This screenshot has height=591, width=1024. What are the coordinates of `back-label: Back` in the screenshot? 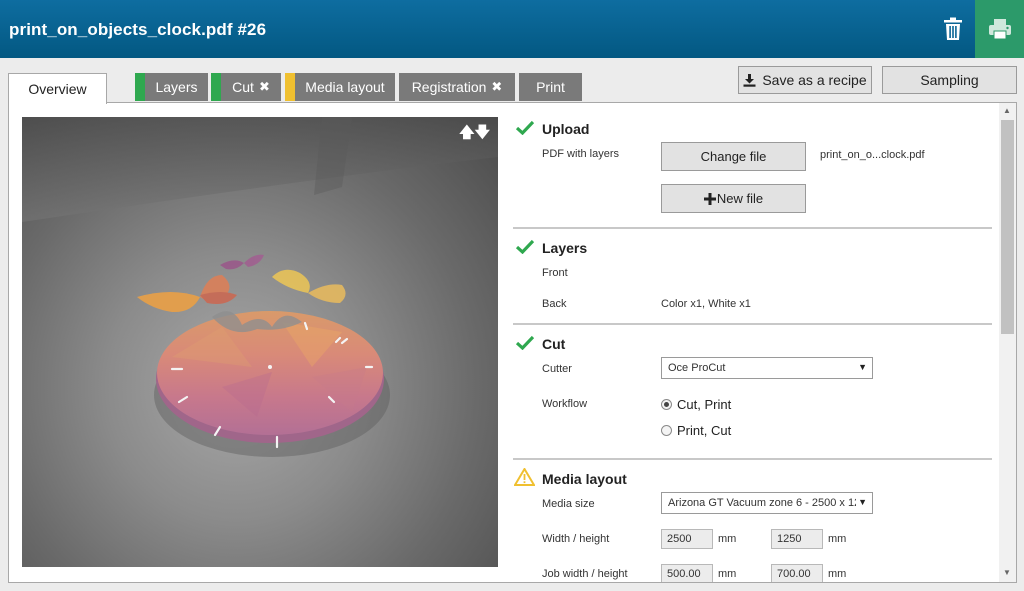 It's located at (554, 304).